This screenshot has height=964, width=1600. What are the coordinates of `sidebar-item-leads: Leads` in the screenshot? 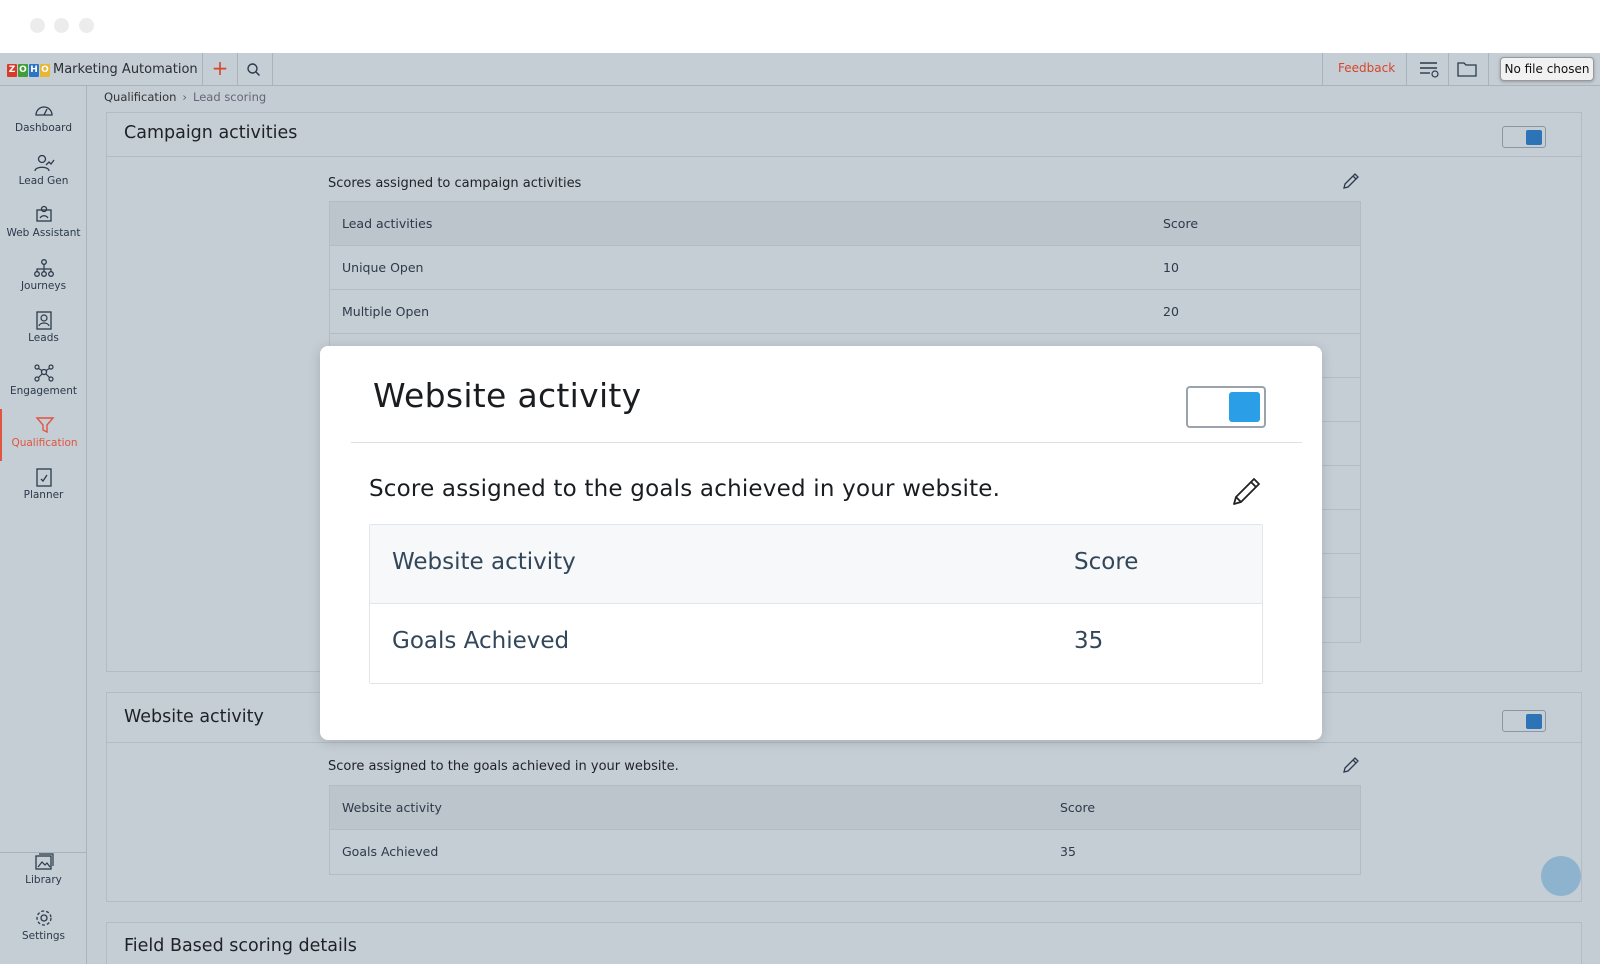 It's located at (43, 330).